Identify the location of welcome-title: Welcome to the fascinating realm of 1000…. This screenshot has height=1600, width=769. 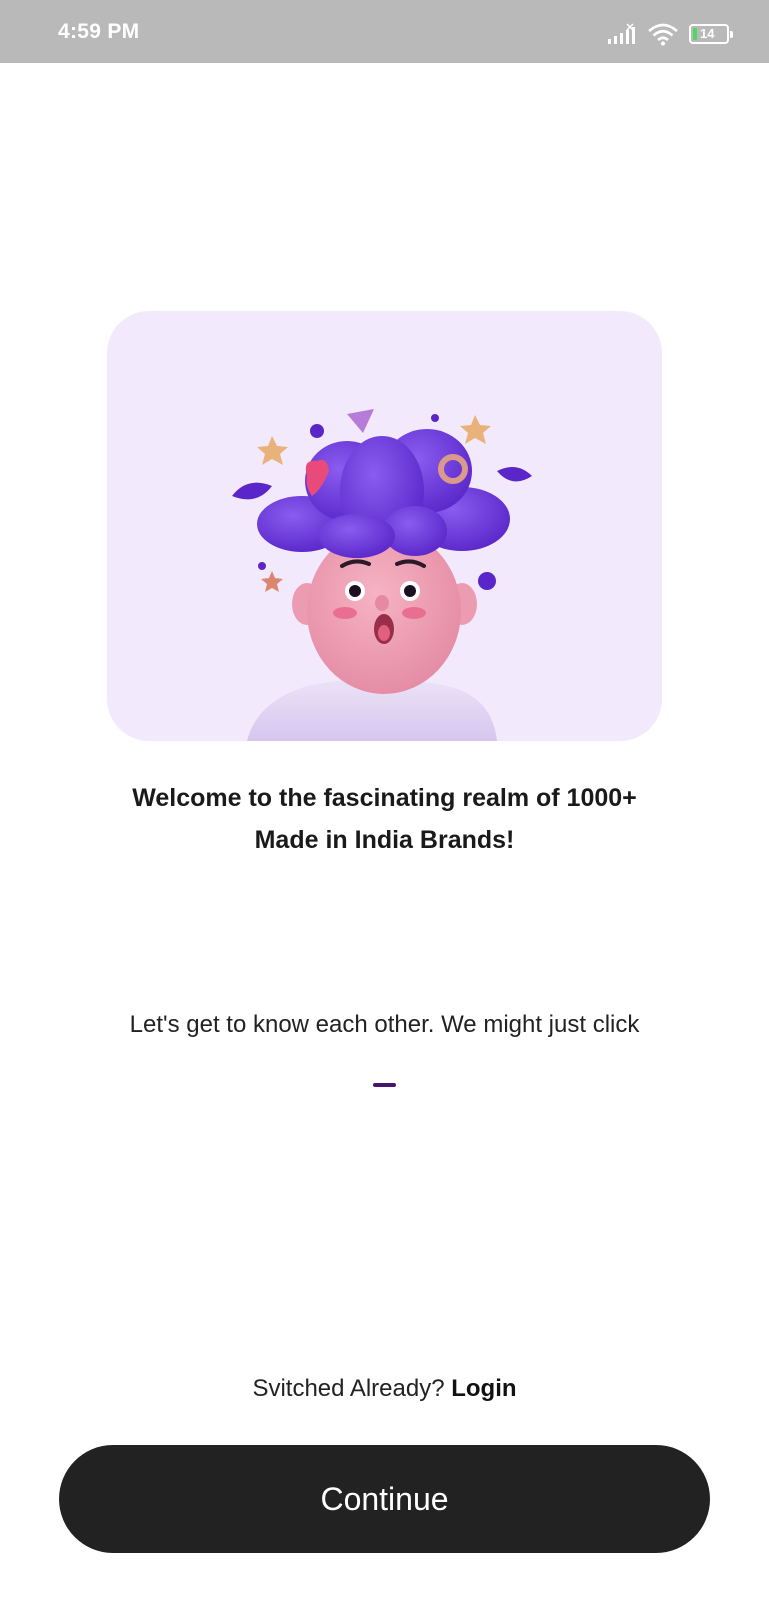
(384, 819).